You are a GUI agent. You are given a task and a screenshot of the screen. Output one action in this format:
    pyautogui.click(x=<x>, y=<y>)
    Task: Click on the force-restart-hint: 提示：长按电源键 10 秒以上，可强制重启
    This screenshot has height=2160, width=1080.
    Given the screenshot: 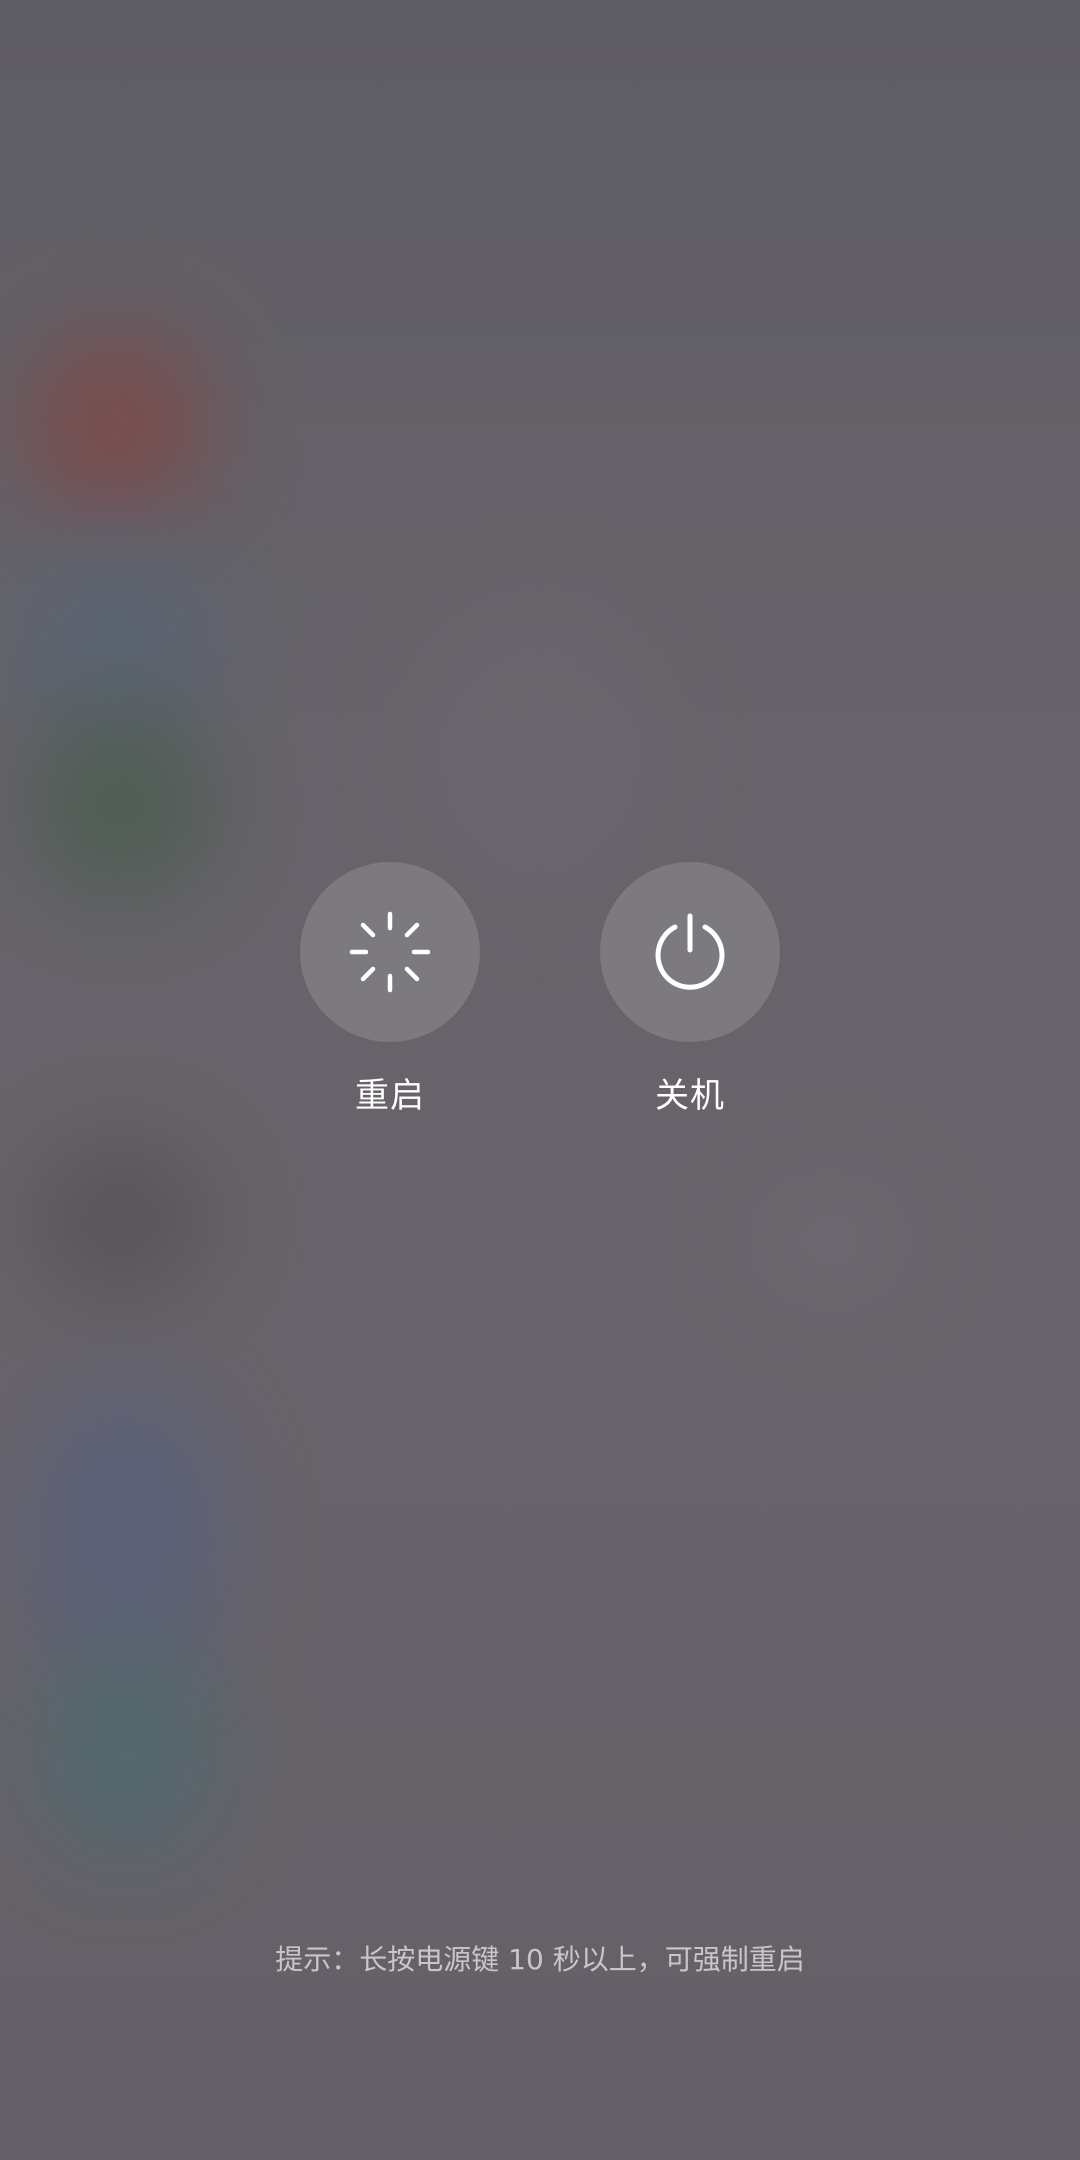 What is the action you would take?
    pyautogui.click(x=540, y=1959)
    